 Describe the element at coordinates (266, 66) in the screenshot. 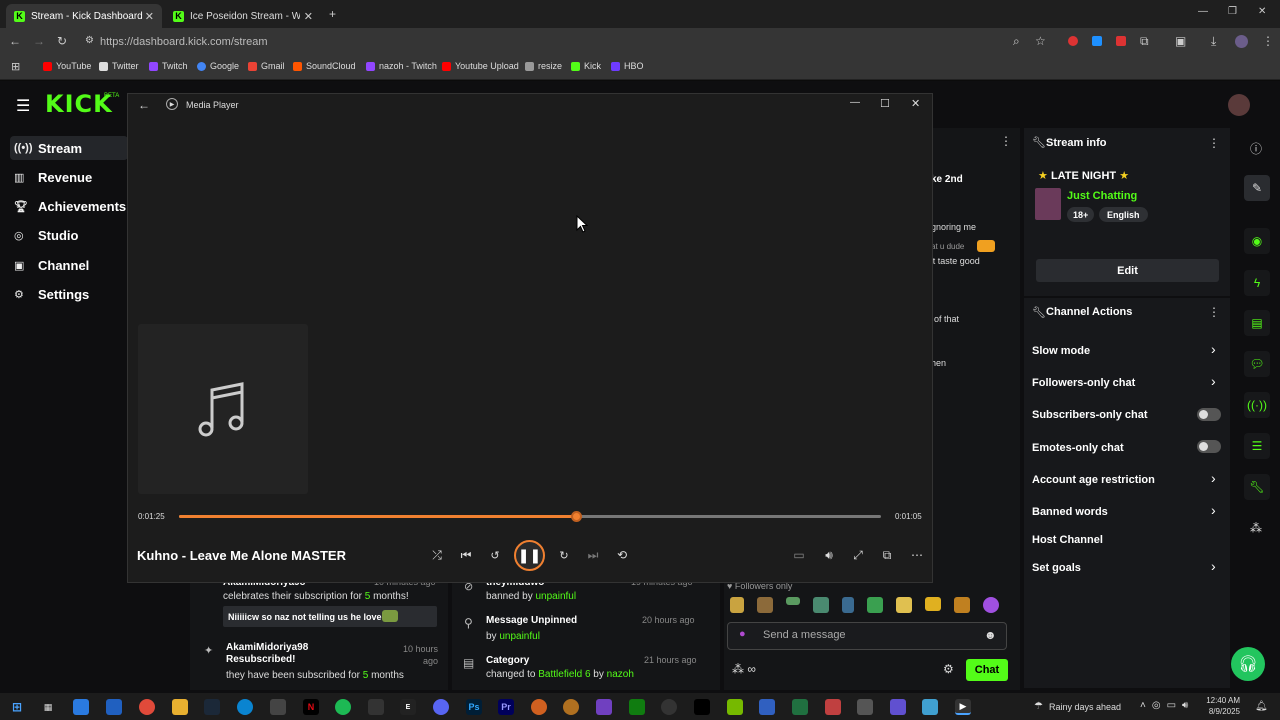

I see `bookmark-gmail: Gmail` at that location.